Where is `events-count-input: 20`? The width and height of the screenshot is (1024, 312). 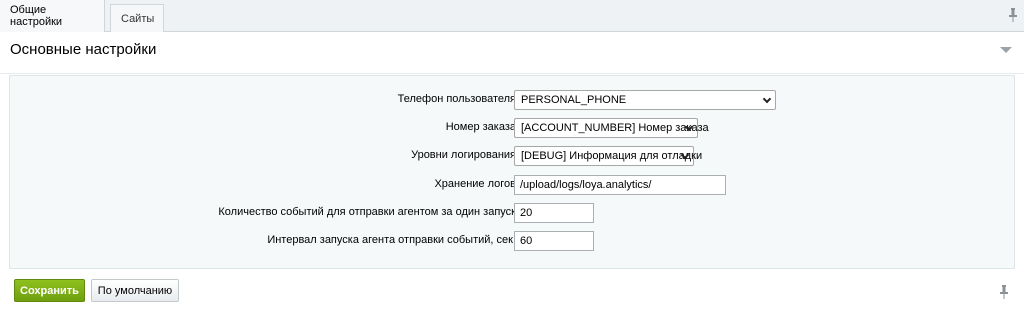 events-count-input: 20 is located at coordinates (554, 213).